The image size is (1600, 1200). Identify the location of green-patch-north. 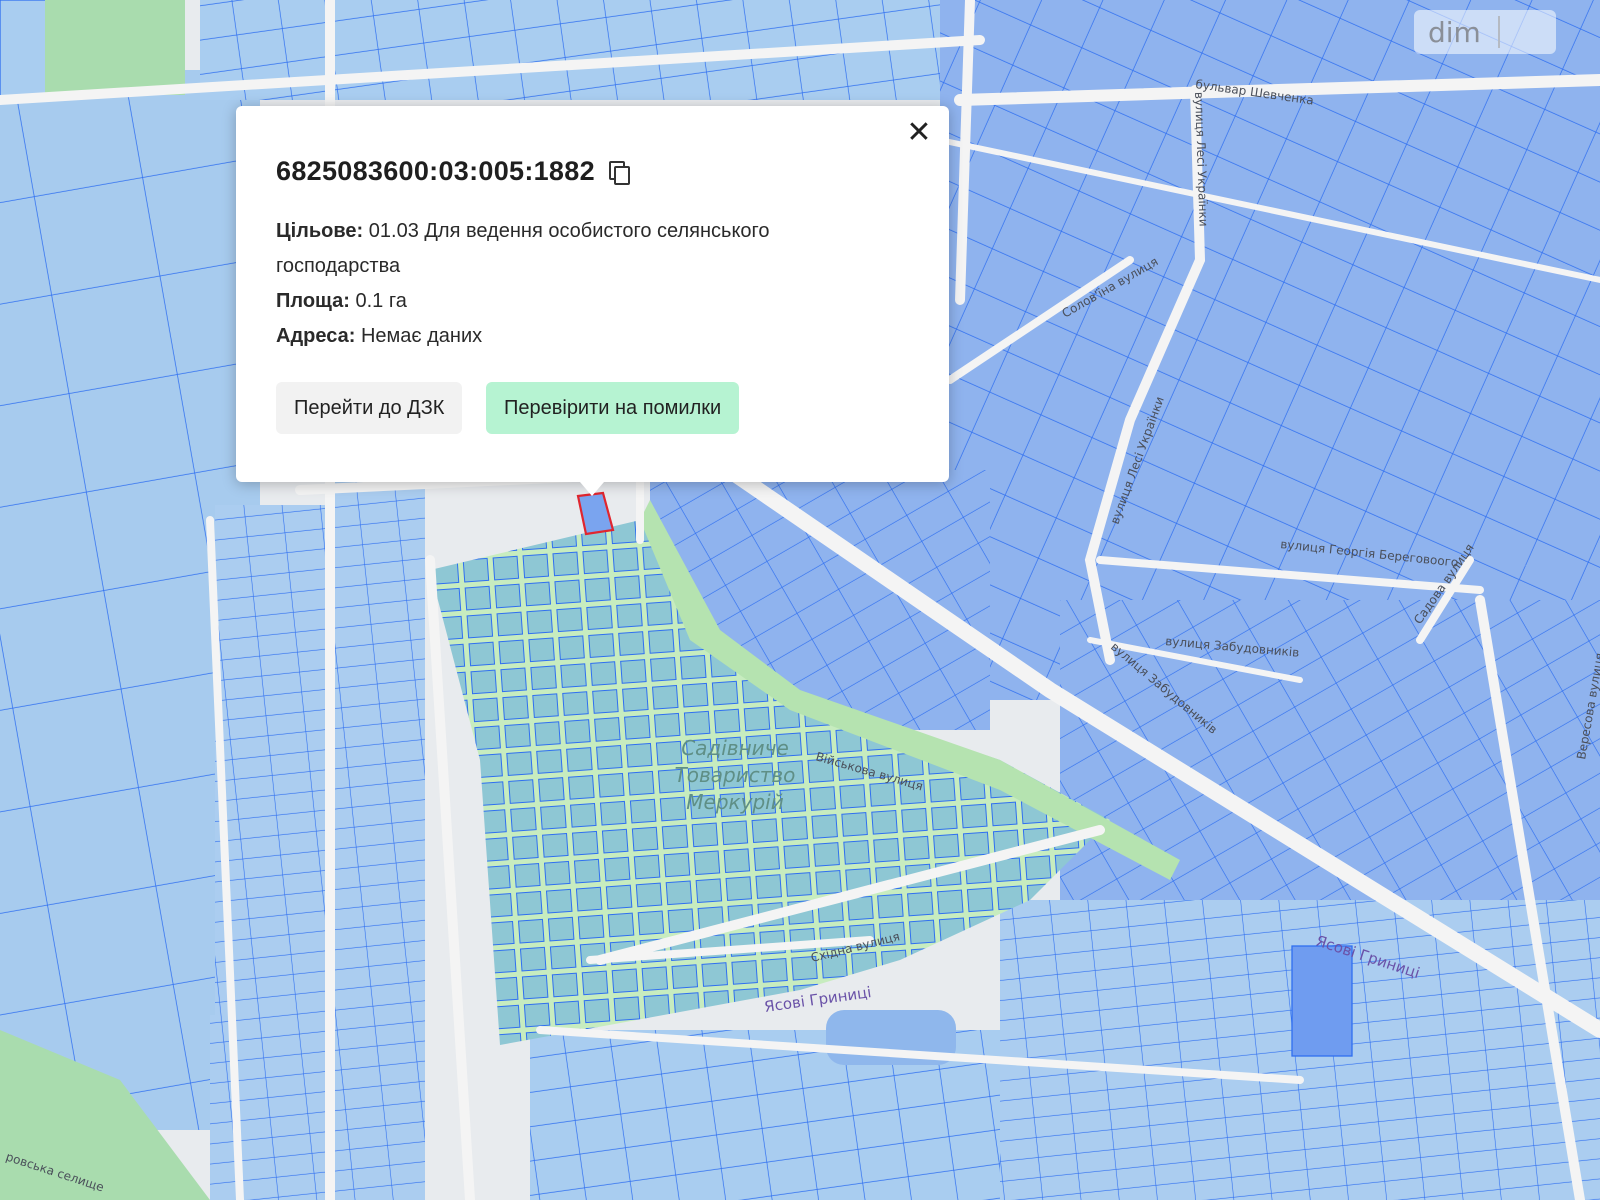
(115, 47).